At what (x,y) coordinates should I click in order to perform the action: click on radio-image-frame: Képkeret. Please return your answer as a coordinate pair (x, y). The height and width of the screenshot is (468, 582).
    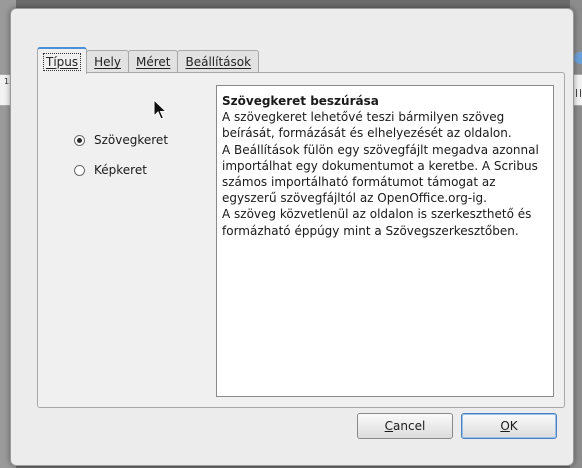
    Looking at the image, I should click on (110, 170).